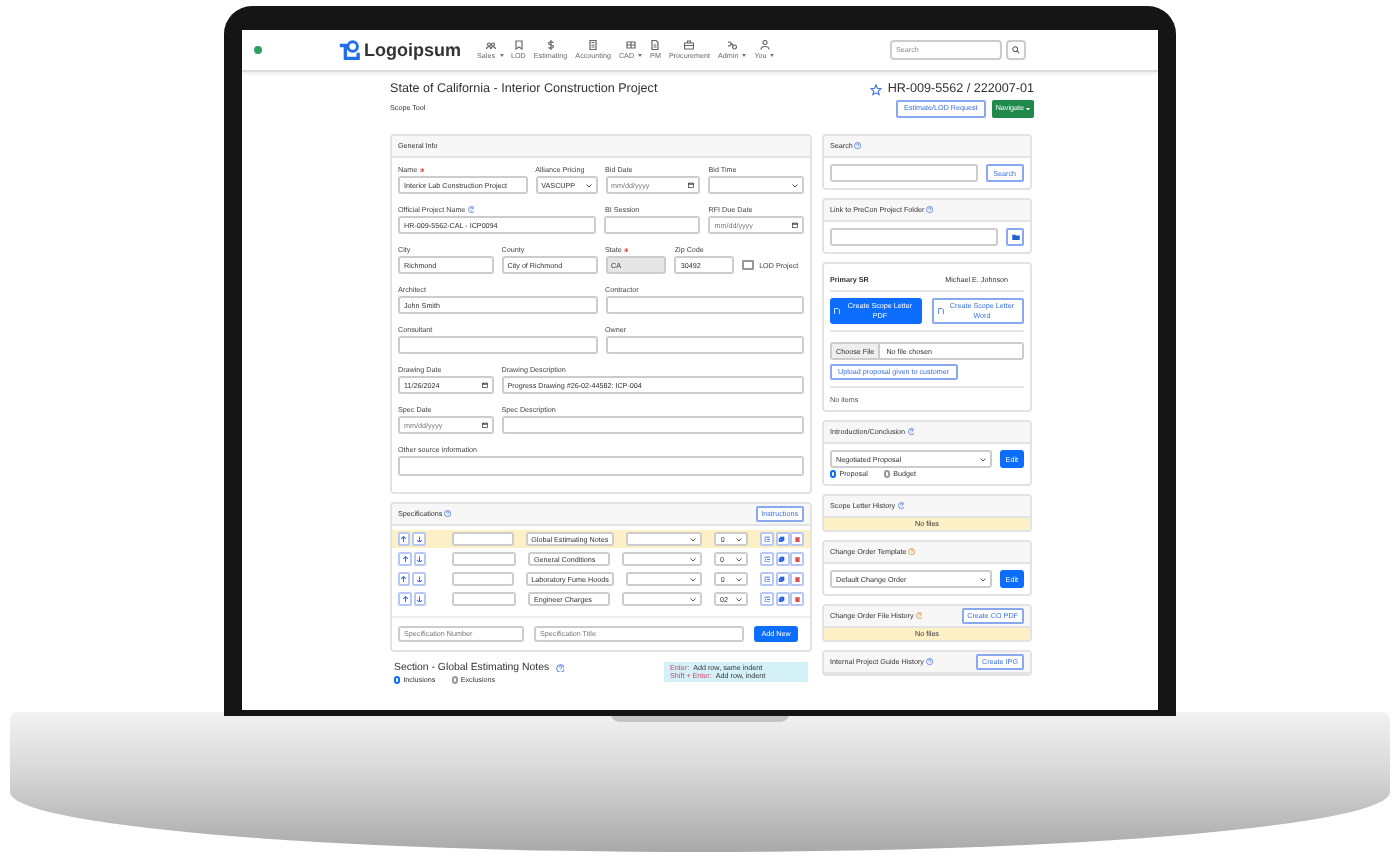 This screenshot has height=862, width=1400. Describe the element at coordinates (349, 50) in the screenshot. I see `logo-icon` at that location.